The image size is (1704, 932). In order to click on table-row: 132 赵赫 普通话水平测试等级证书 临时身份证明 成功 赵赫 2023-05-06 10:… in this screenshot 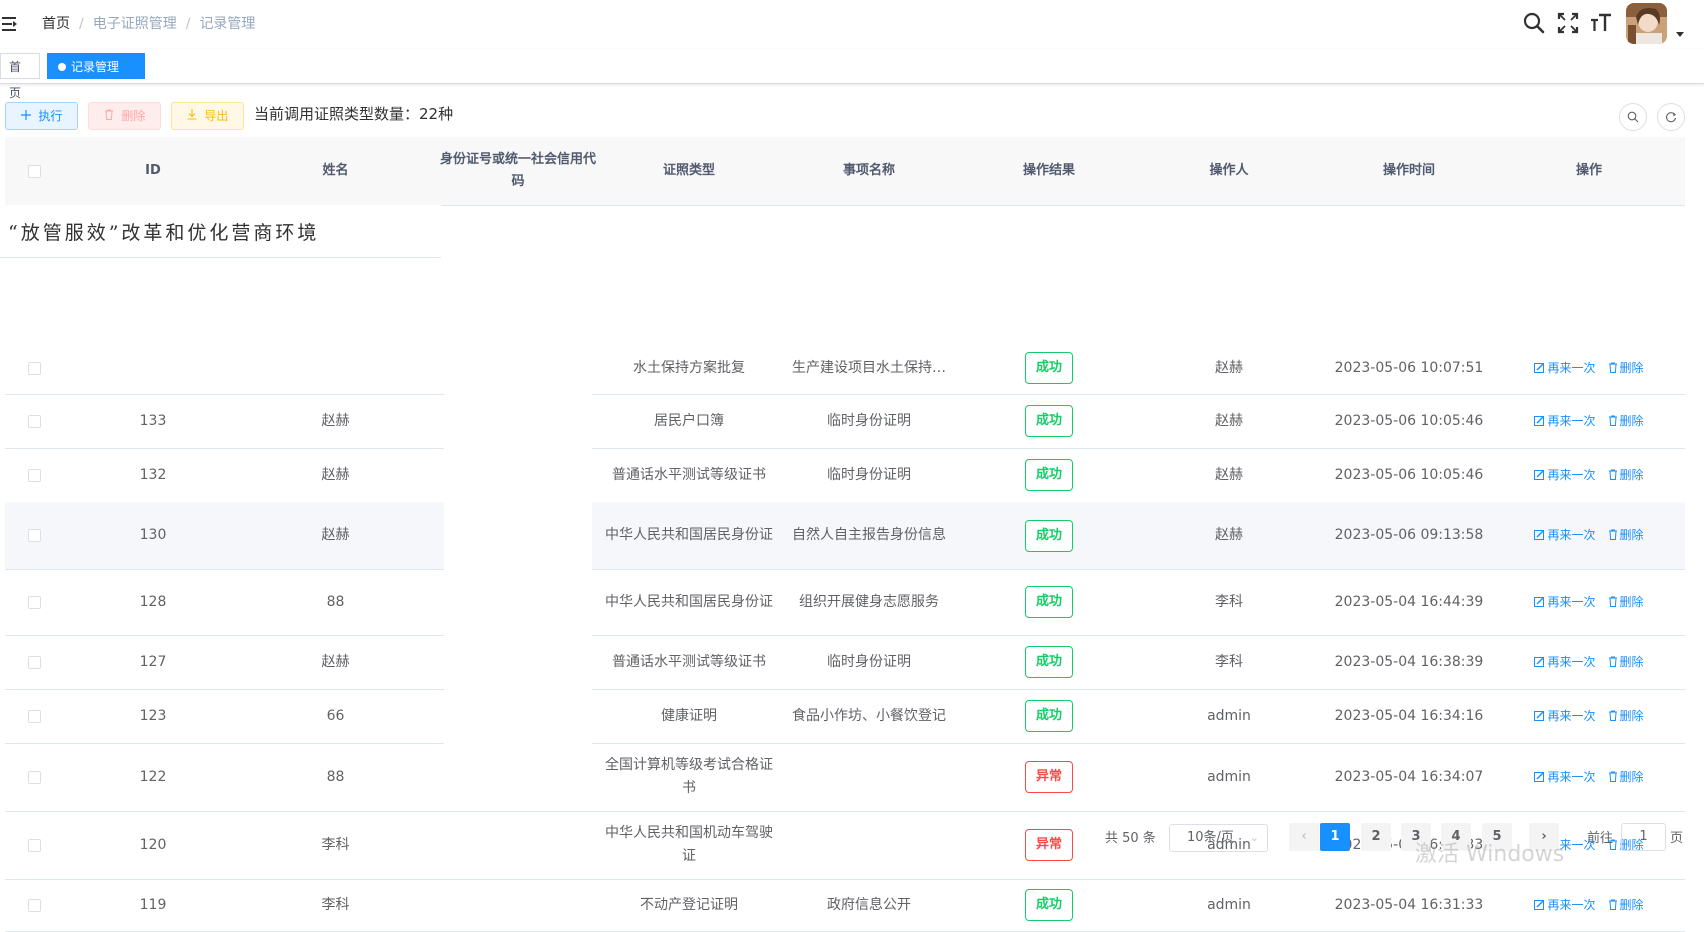, I will do `click(845, 475)`.